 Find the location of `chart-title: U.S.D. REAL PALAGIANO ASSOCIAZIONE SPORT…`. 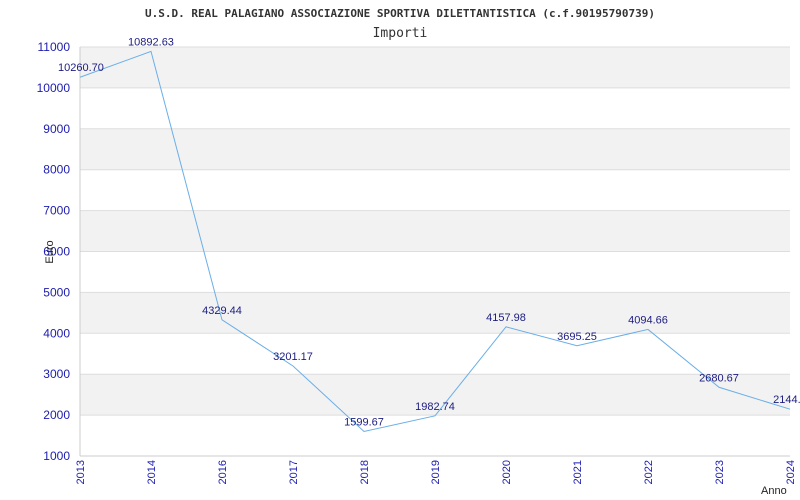

chart-title: U.S.D. REAL PALAGIANO ASSOCIAZIONE SPORT… is located at coordinates (400, 13).